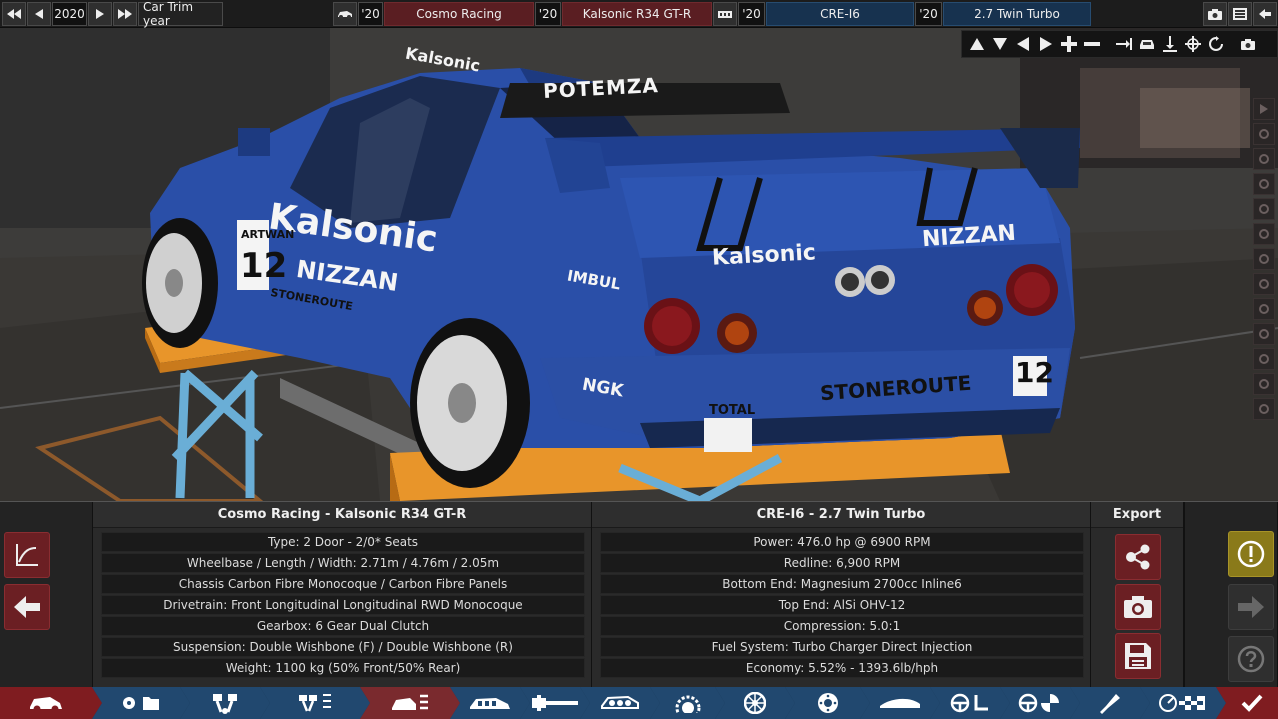 The height and width of the screenshot is (719, 1278). I want to click on zoom-out-button, so click(1092, 44).